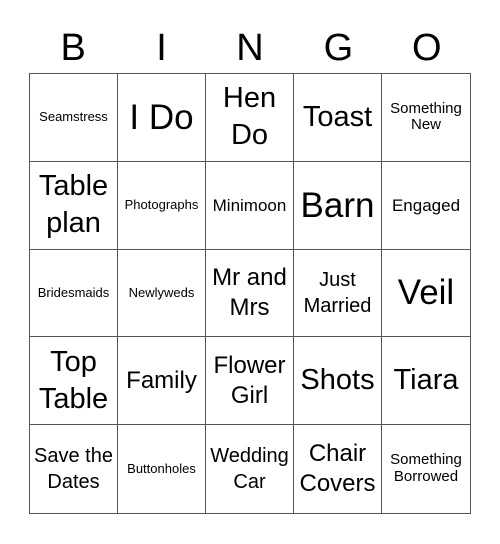 This screenshot has height=544, width=500. What do you see at coordinates (250, 205) in the screenshot?
I see `bingo-cell: Minimoon` at bounding box center [250, 205].